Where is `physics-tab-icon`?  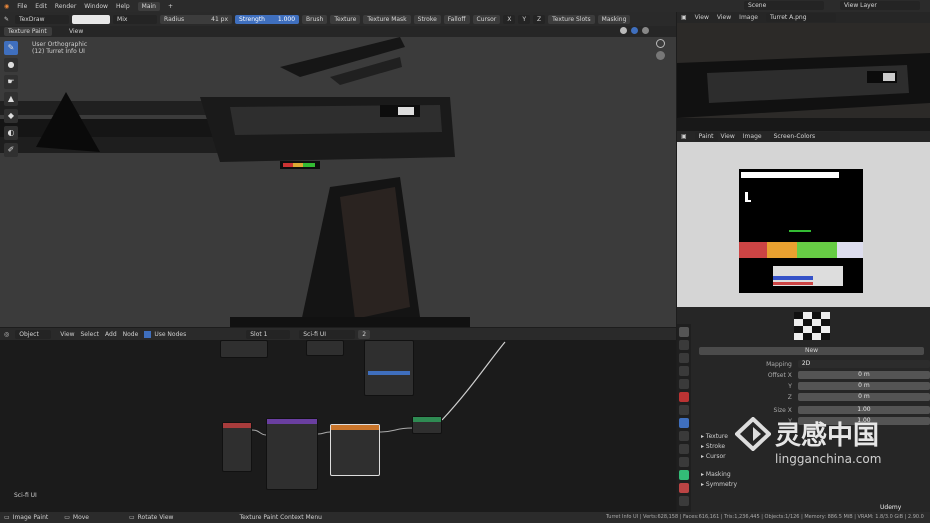
physics-tab-icon is located at coordinates (684, 449).